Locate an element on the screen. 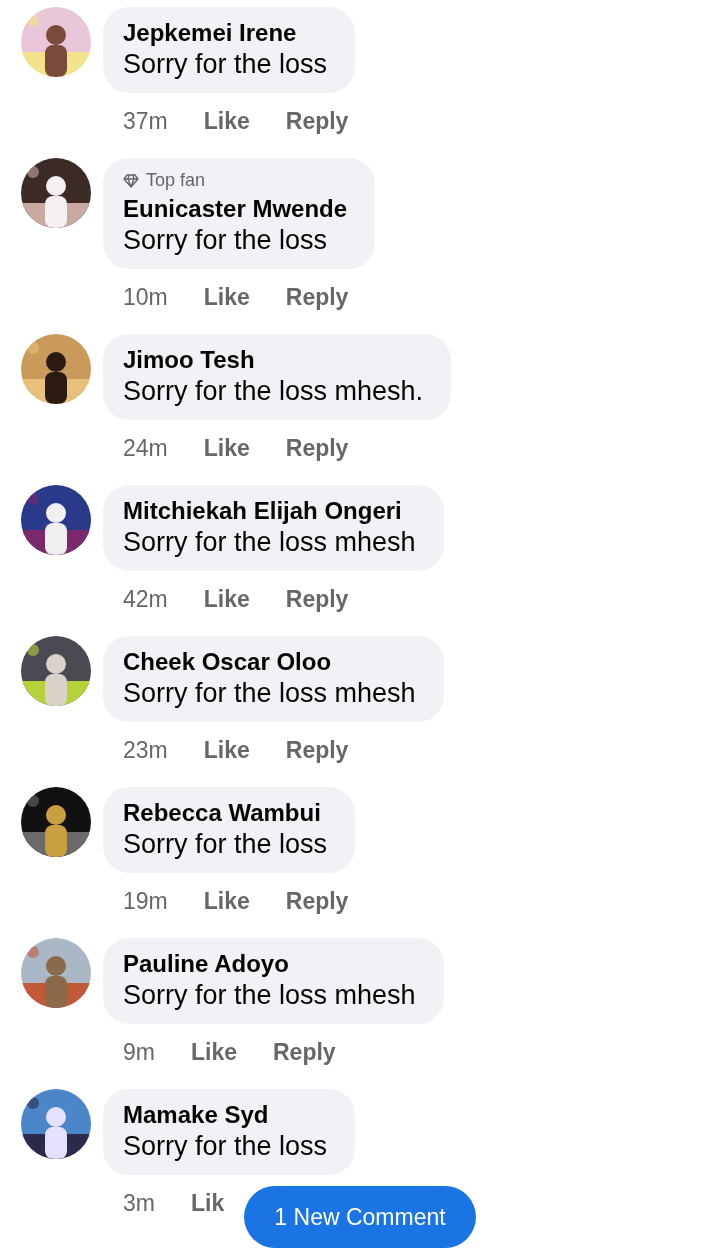 Image resolution: width=720 pixels, height=1253 pixels. comment-time: 9m is located at coordinates (139, 1052).